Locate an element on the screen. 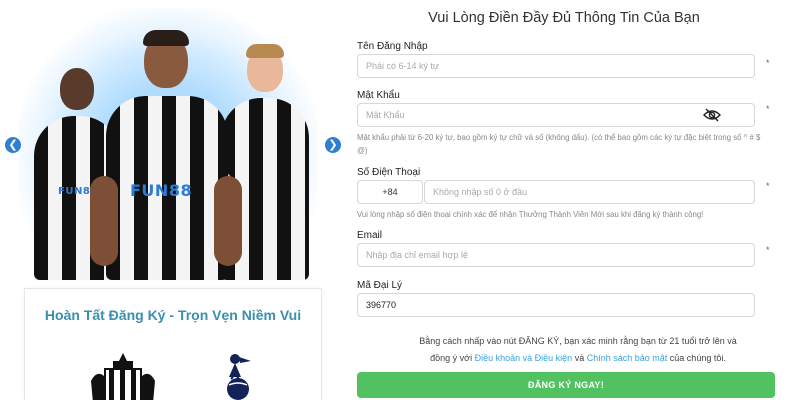 The image size is (800, 400). form-title: Vui Lòng Điền Đầy Đủ Thông Tin Của Bạn is located at coordinates (564, 18).